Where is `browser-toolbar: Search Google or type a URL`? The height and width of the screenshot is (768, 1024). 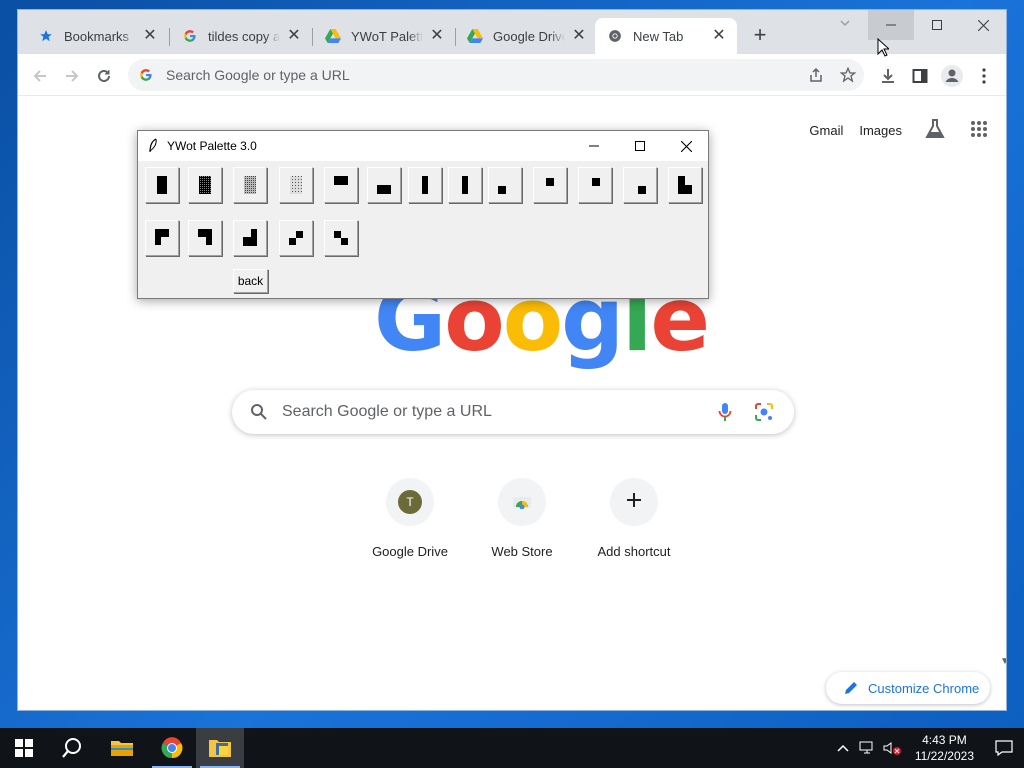
browser-toolbar: Search Google or type a URL is located at coordinates (512, 75).